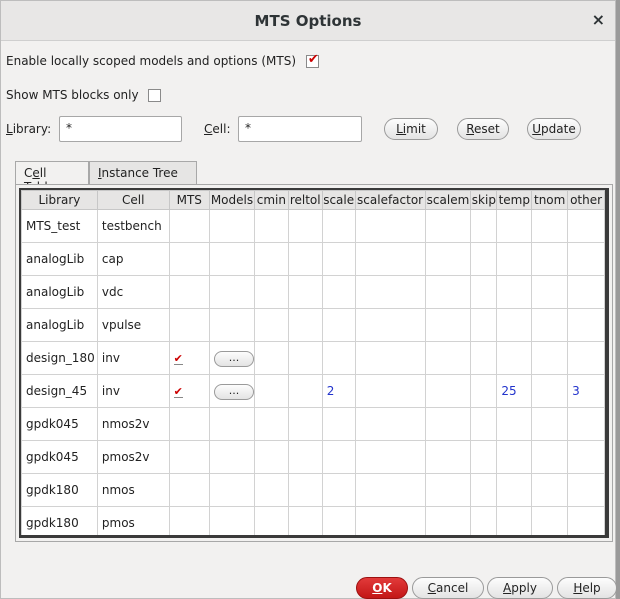 This screenshot has width=620, height=599. What do you see at coordinates (52, 177) in the screenshot?
I see `tab-cell-table: Cell Table` at bounding box center [52, 177].